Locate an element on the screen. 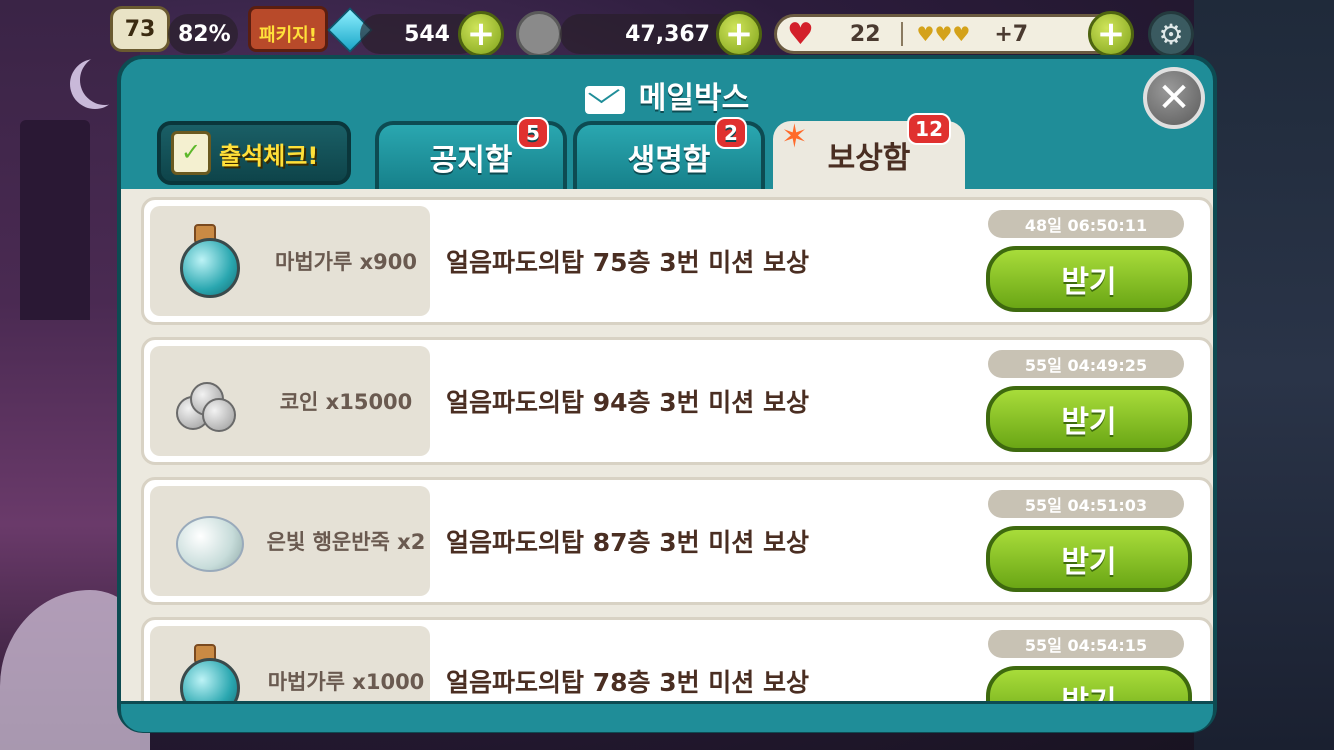 The height and width of the screenshot is (750, 1334). tab-life: 생명함 2 is located at coordinates (669, 153).